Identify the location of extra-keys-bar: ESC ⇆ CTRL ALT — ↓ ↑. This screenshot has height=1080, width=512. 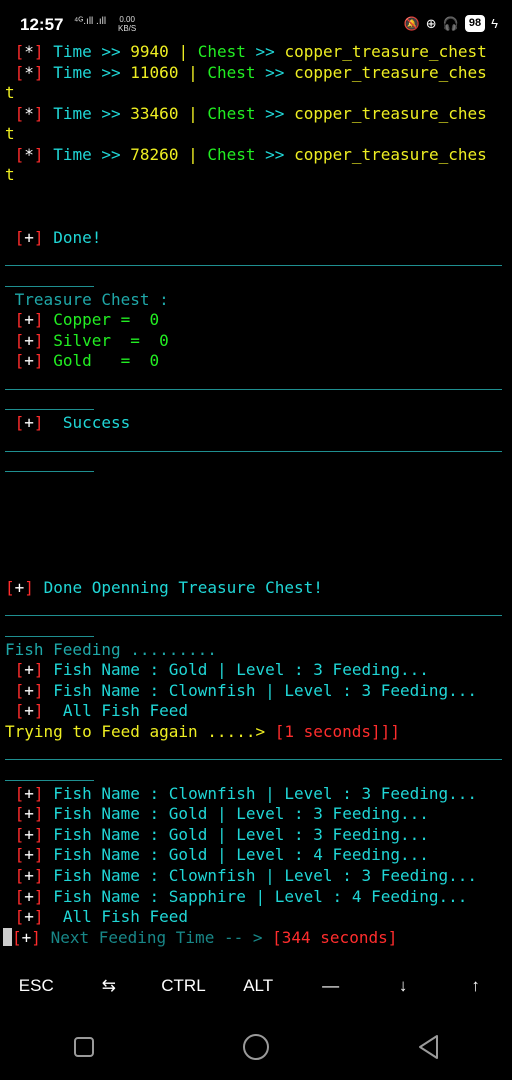
(256, 986).